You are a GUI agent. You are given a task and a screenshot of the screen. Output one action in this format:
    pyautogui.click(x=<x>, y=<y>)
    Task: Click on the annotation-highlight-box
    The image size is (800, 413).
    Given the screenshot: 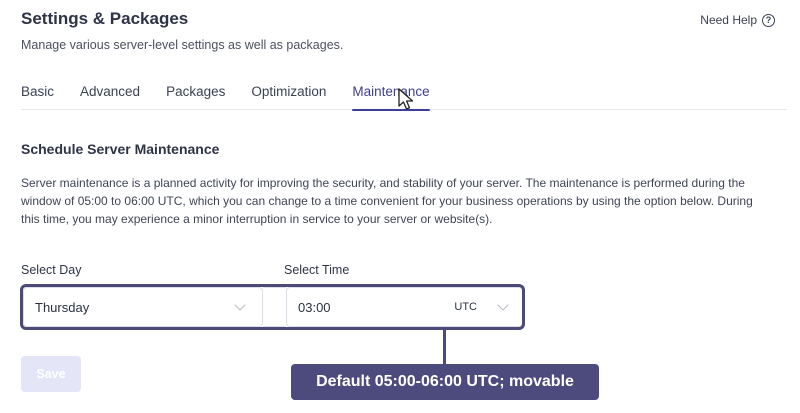 What is the action you would take?
    pyautogui.click(x=272, y=307)
    